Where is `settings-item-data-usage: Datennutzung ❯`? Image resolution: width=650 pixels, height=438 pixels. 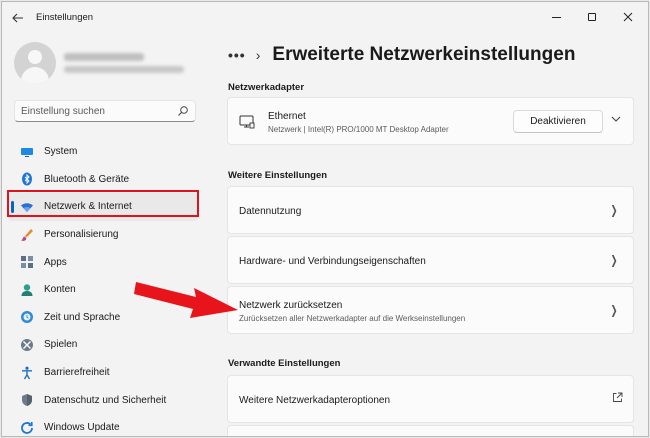
settings-item-data-usage: Datennutzung ❯ is located at coordinates (430, 210).